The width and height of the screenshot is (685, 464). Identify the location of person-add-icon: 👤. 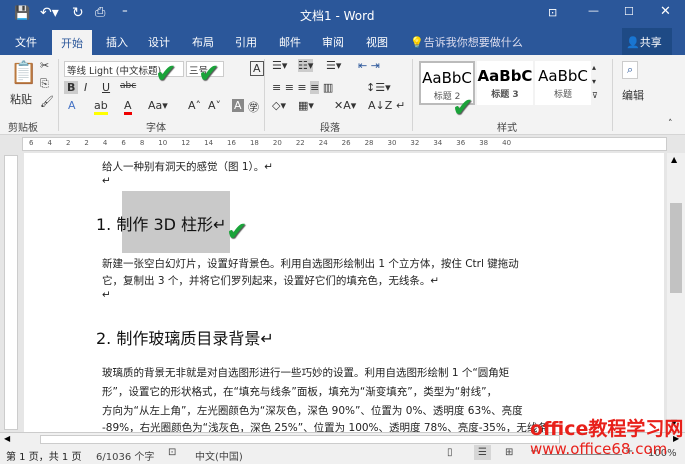
(633, 42).